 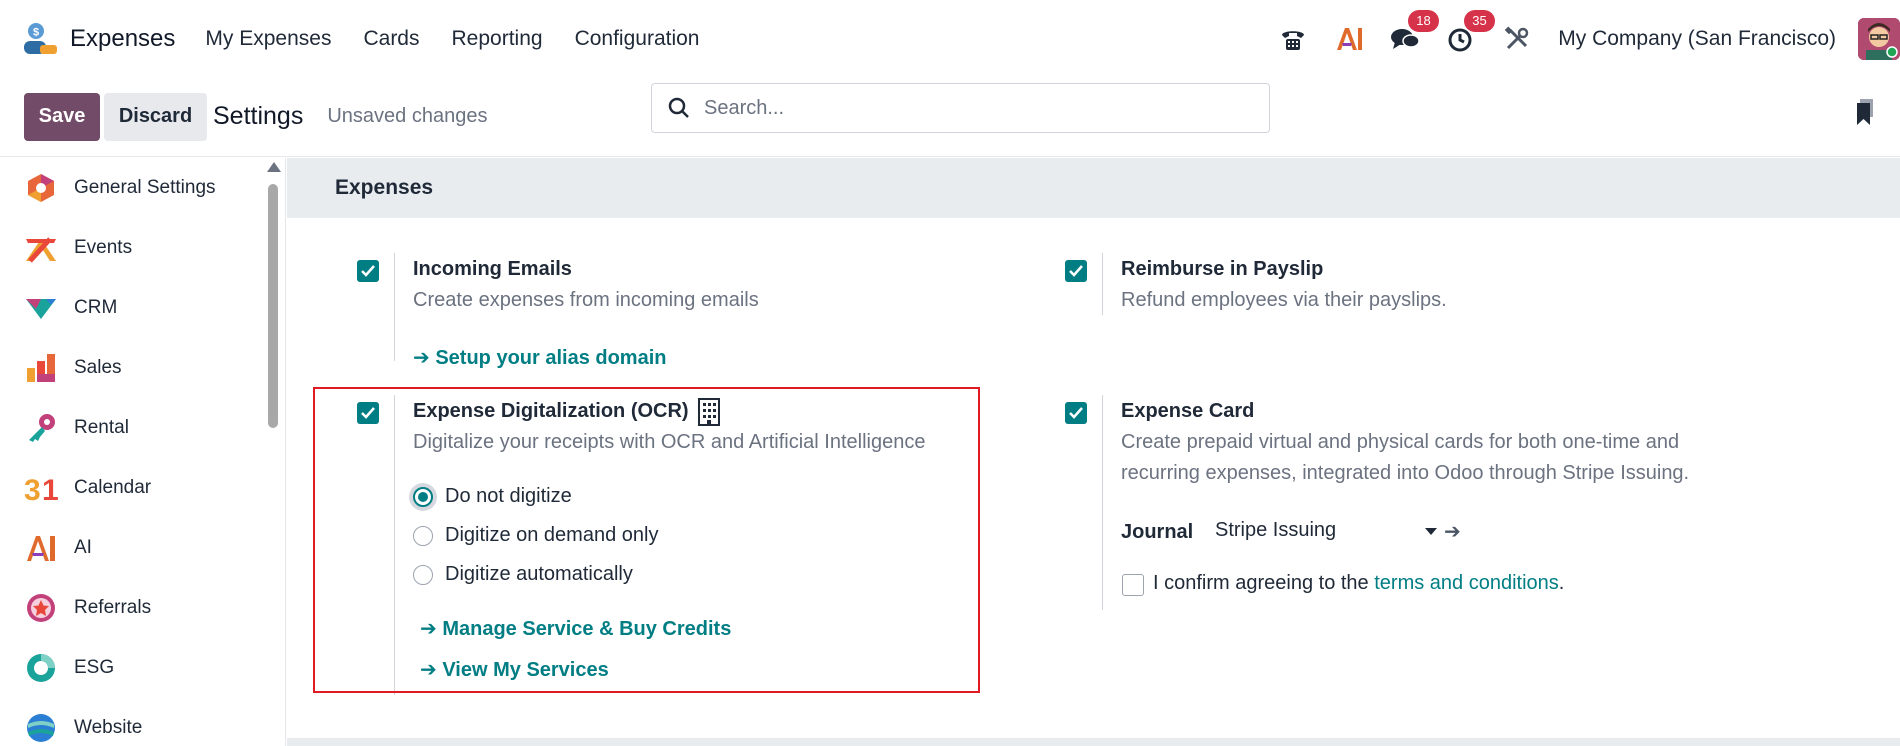 I want to click on reimburse-payslip-checkbox, so click(x=1076, y=271).